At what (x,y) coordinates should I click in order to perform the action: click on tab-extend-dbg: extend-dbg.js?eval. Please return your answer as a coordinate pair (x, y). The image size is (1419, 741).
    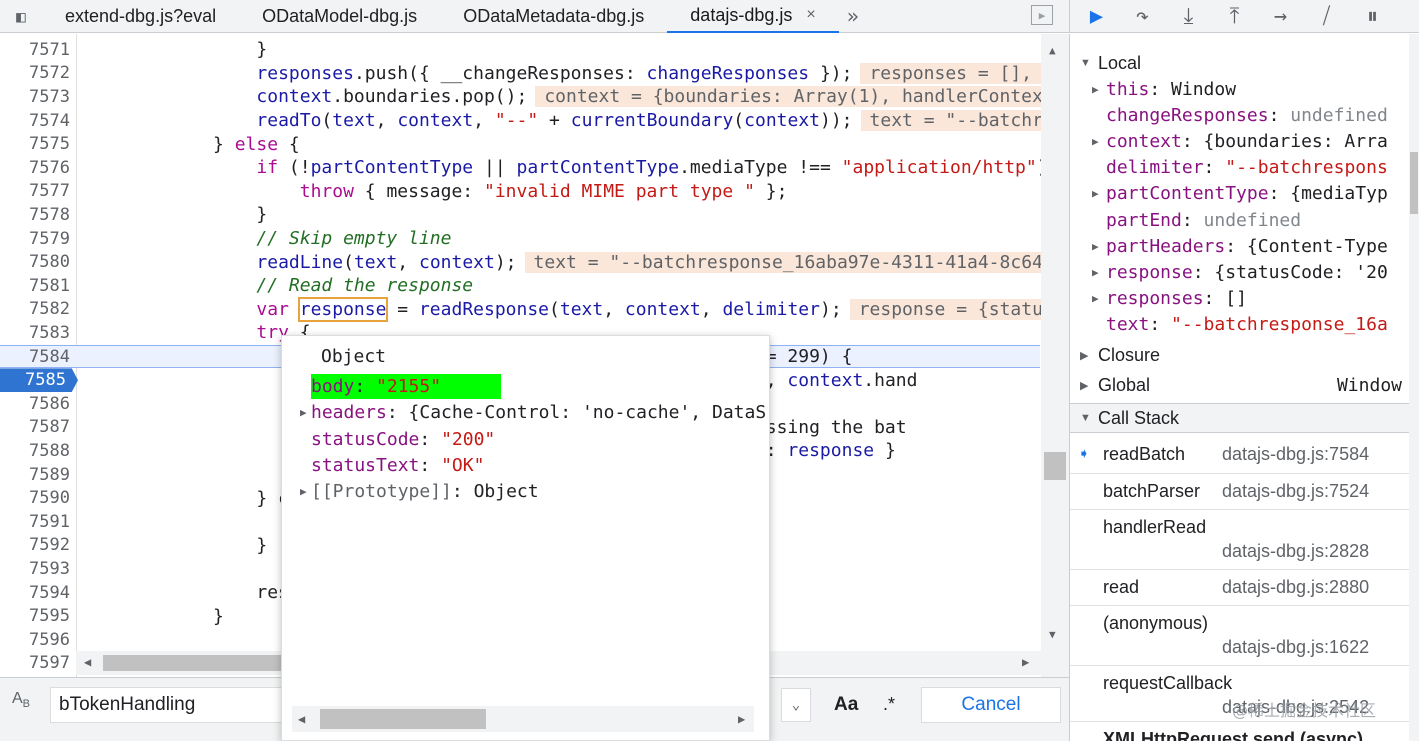
    Looking at the image, I should click on (140, 16).